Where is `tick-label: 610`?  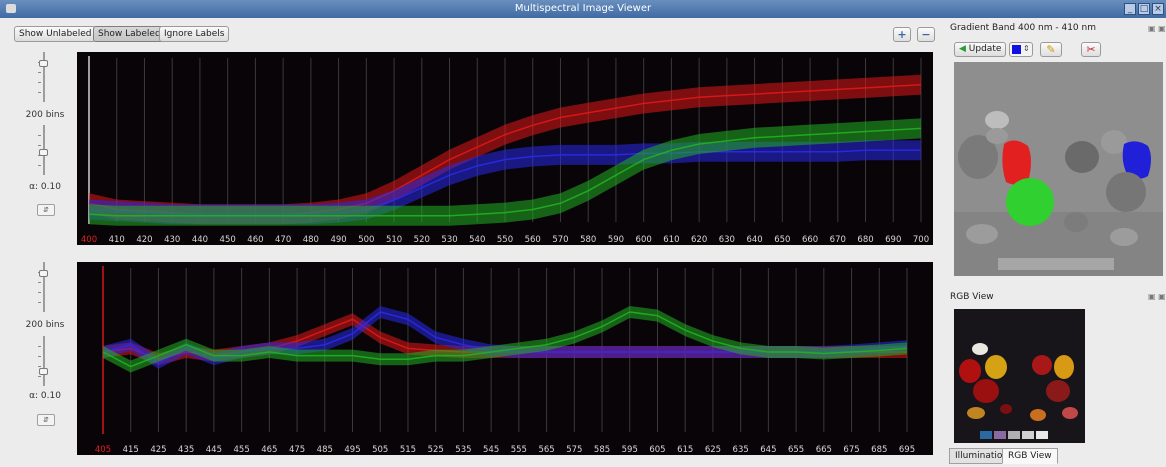 tick-label: 610 is located at coordinates (671, 240).